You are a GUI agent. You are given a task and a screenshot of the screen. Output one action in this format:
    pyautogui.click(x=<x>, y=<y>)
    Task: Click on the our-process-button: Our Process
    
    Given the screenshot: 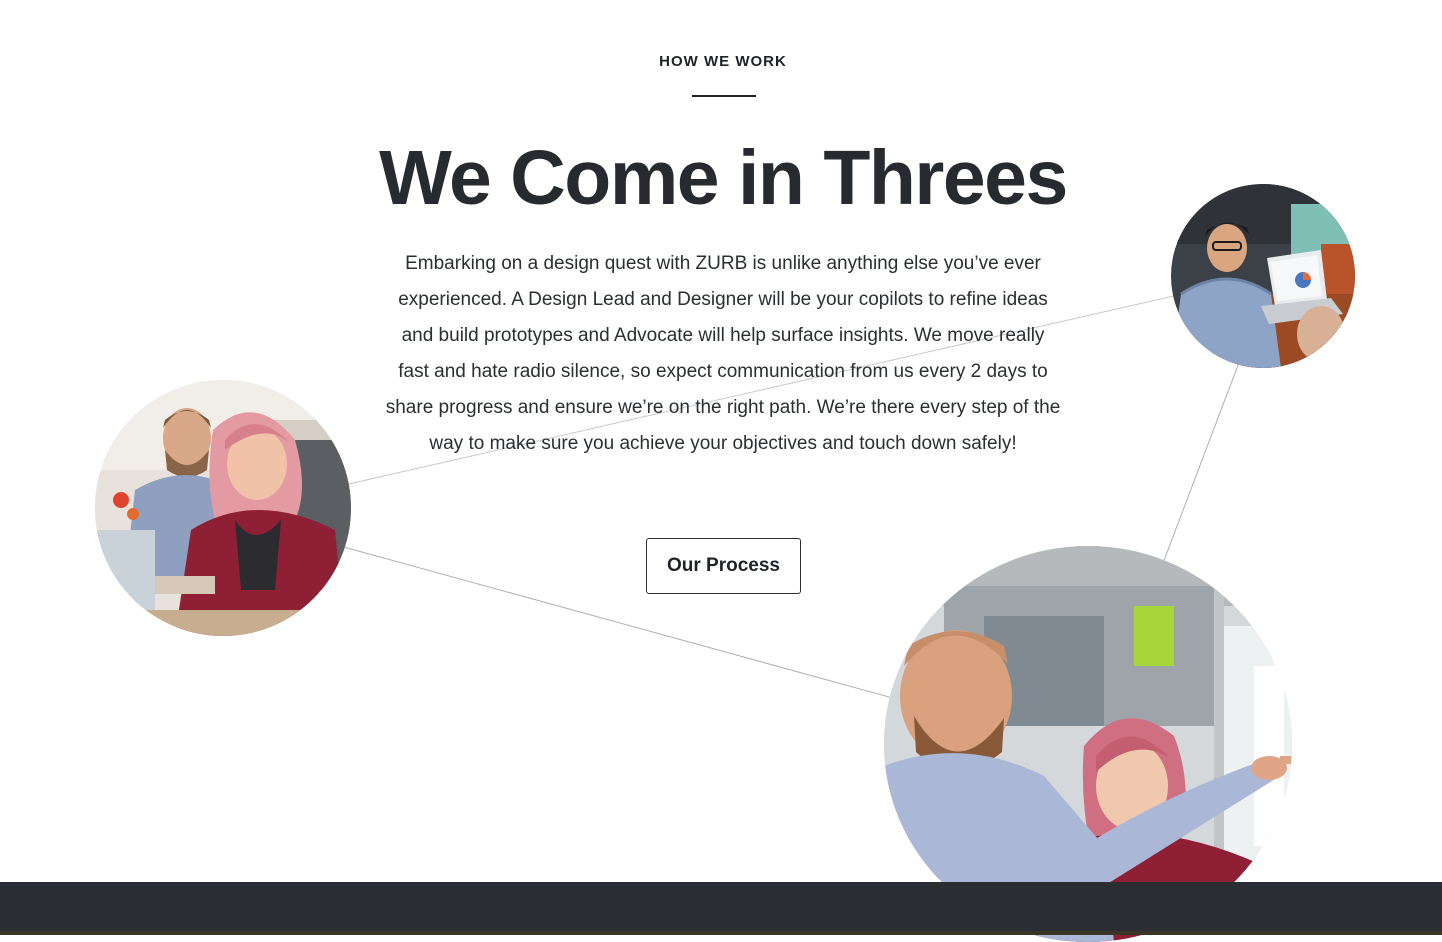 What is the action you would take?
    pyautogui.click(x=723, y=566)
    